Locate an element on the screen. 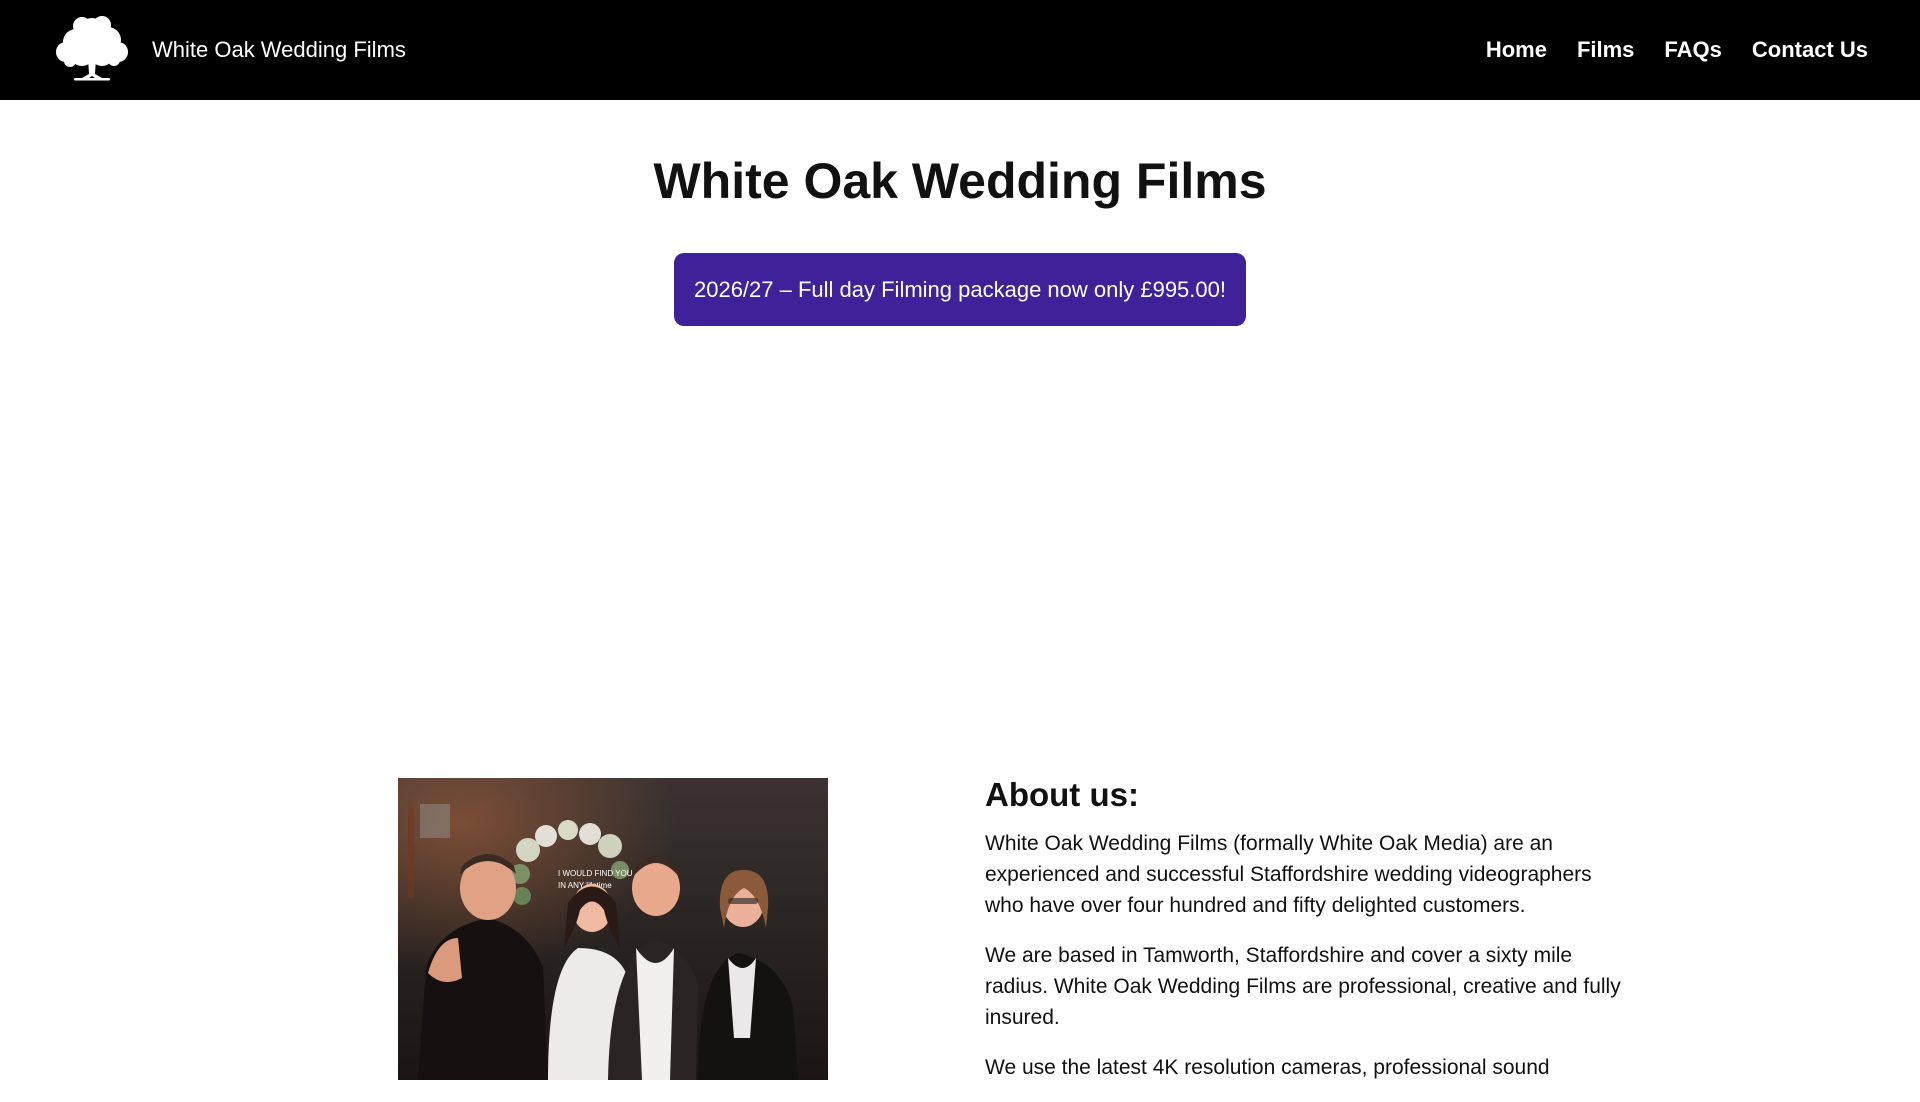 This screenshot has width=1920, height=1102. neon-sign-line-1: I WOULD FIND YOU is located at coordinates (595, 873).